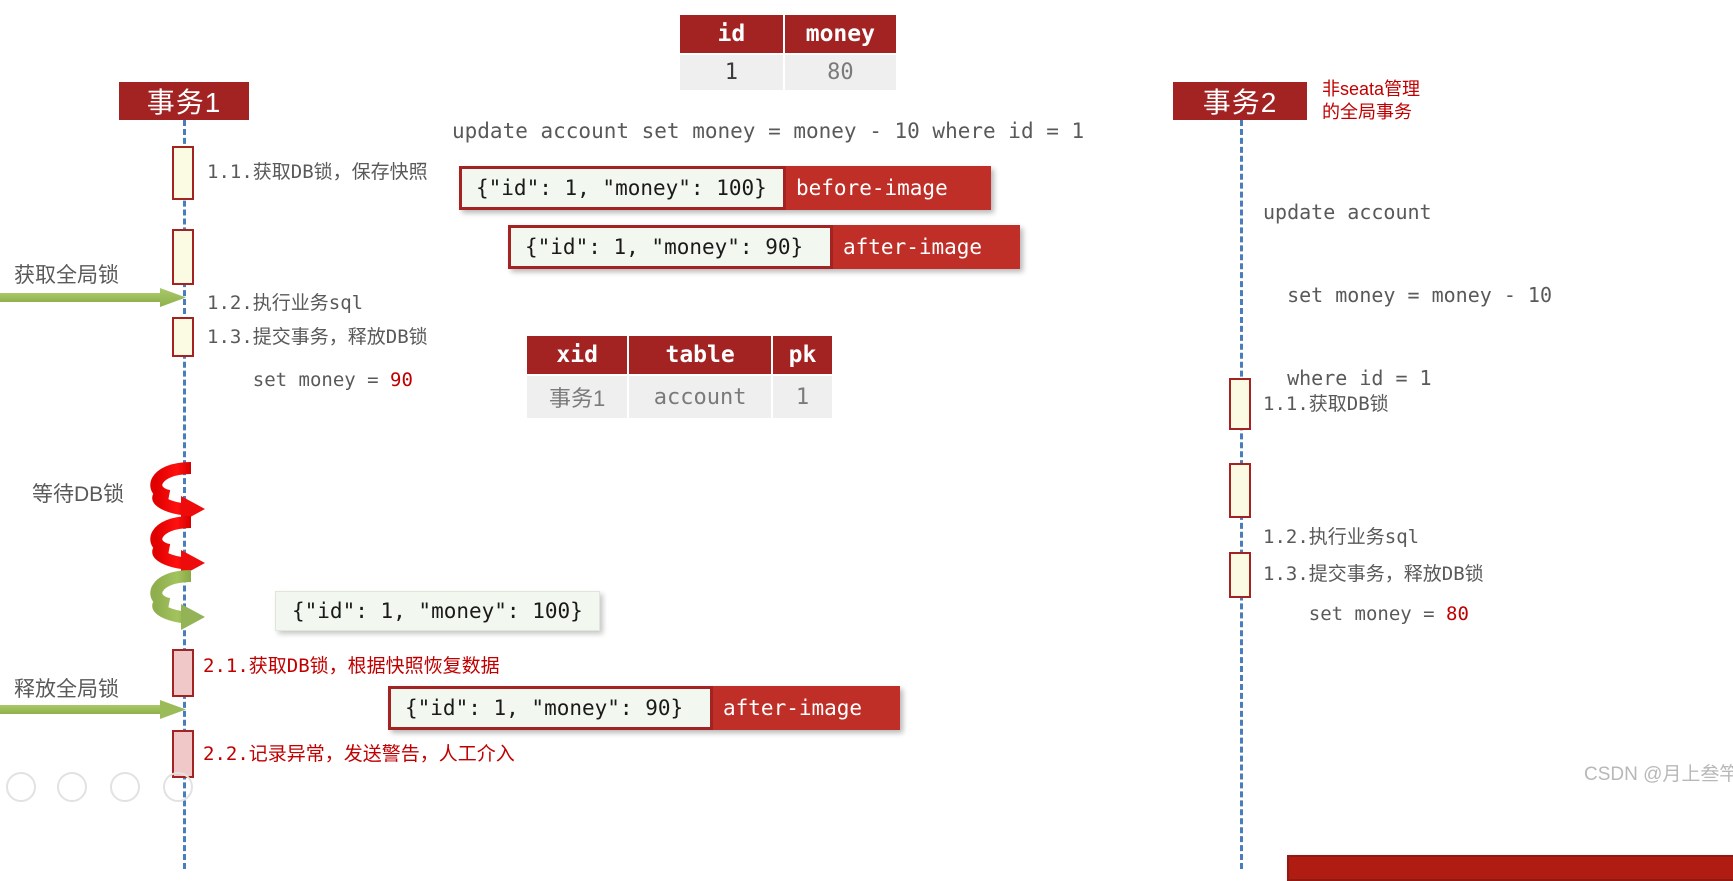 The width and height of the screenshot is (1733, 881). What do you see at coordinates (731, 34) in the screenshot?
I see `account-table-th-id: id` at bounding box center [731, 34].